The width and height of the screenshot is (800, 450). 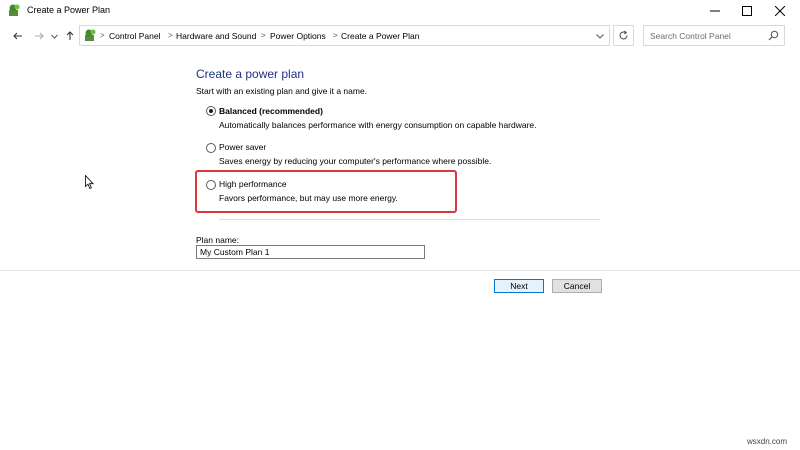 I want to click on up-button, so click(x=70, y=36).